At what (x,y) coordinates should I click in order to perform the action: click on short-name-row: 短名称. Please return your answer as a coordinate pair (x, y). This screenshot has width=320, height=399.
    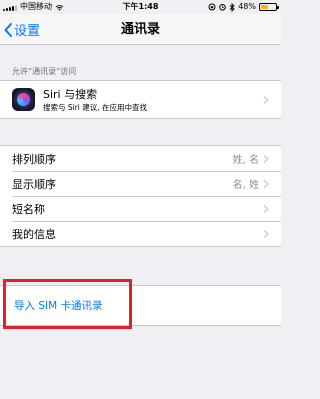
    Looking at the image, I should click on (140, 208).